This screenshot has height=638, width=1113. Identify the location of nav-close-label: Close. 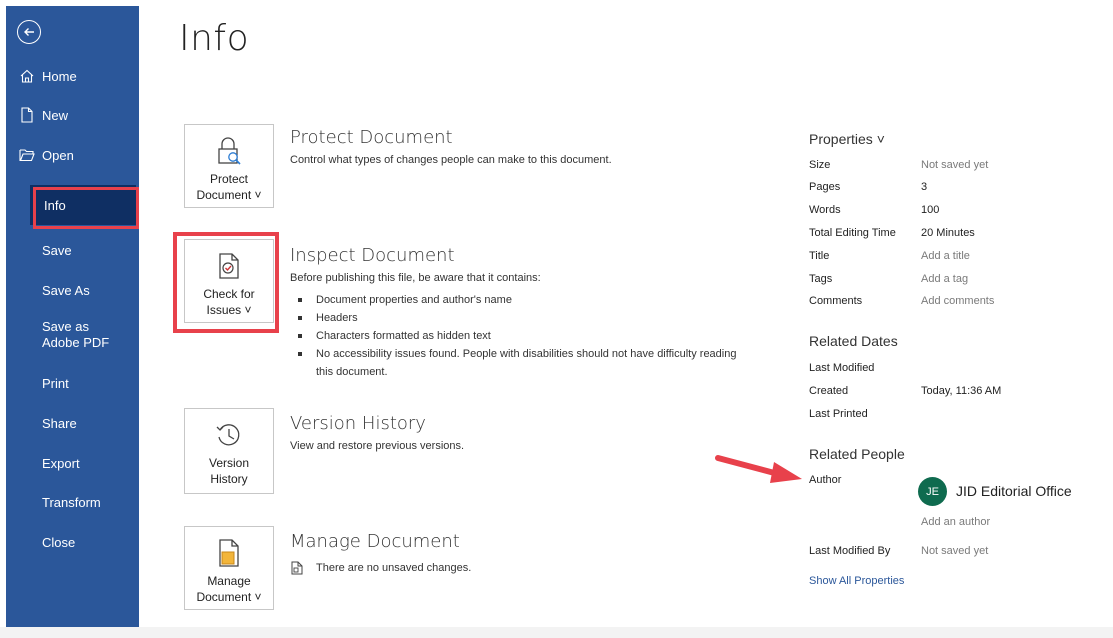
(59, 542).